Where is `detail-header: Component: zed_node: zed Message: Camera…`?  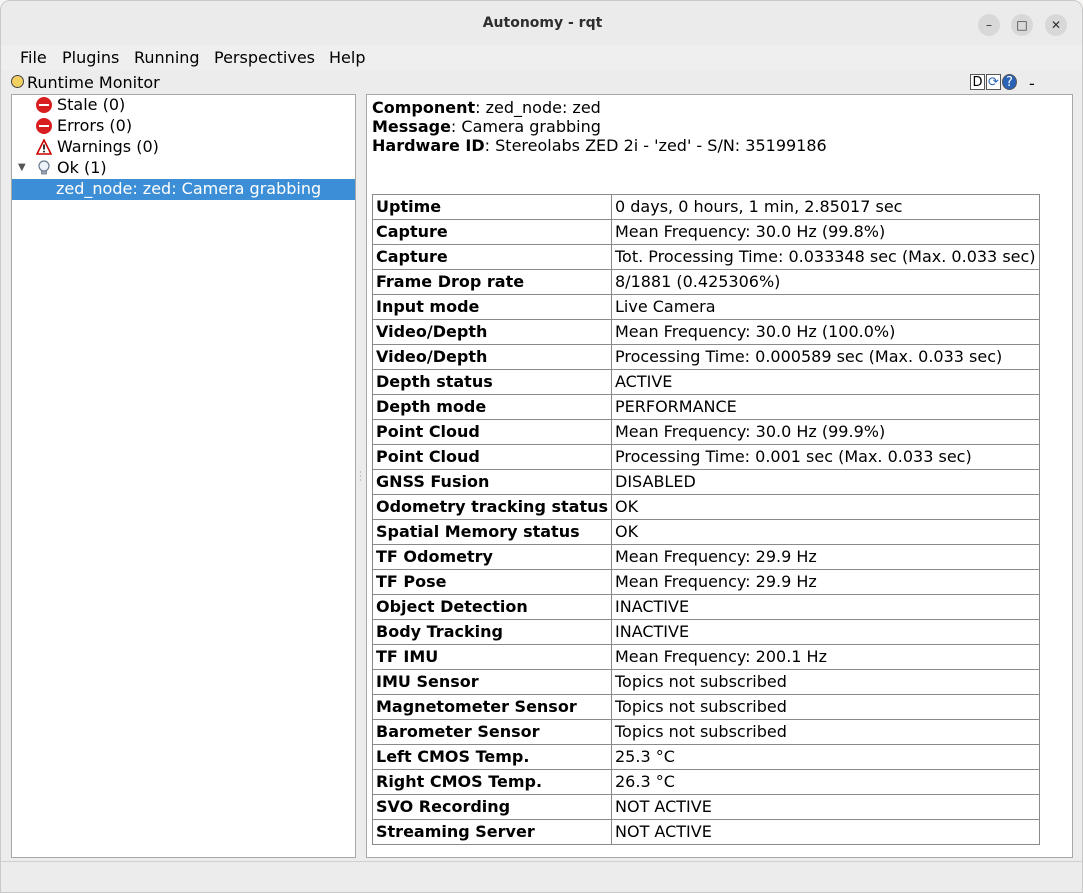
detail-header: Component: zed_node: zed Message: Camera… is located at coordinates (599, 126).